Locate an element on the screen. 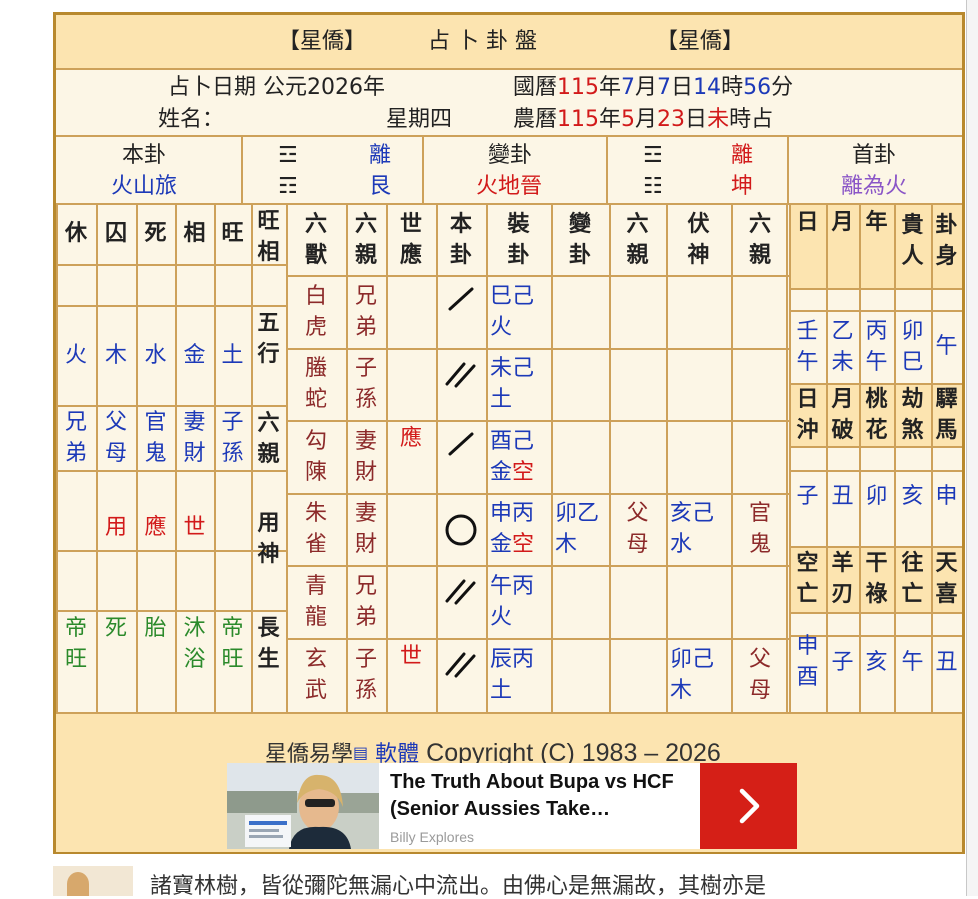 This screenshot has width=978, height=899. zhuang-gua-cell-char: 己 is located at coordinates (523, 368).